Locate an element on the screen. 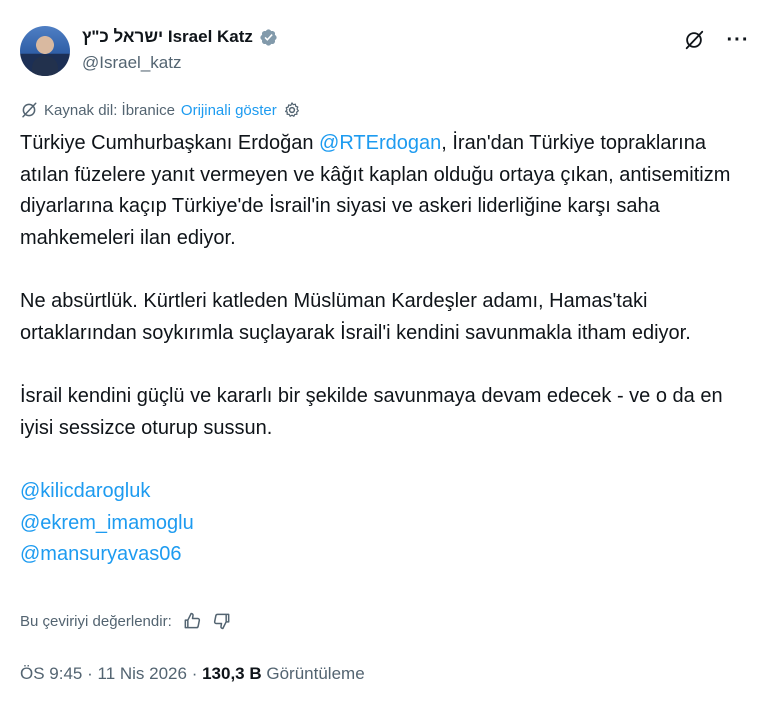 This screenshot has width=774, height=705. tweet-date: 11 Nis 2026 is located at coordinates (142, 673).